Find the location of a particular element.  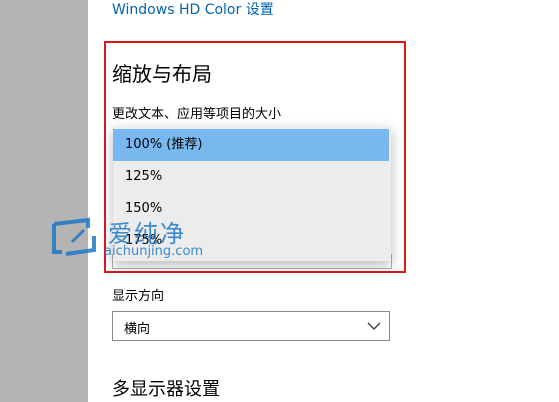

scale-label: 更改文本、应用等项目的大小 is located at coordinates (197, 114).